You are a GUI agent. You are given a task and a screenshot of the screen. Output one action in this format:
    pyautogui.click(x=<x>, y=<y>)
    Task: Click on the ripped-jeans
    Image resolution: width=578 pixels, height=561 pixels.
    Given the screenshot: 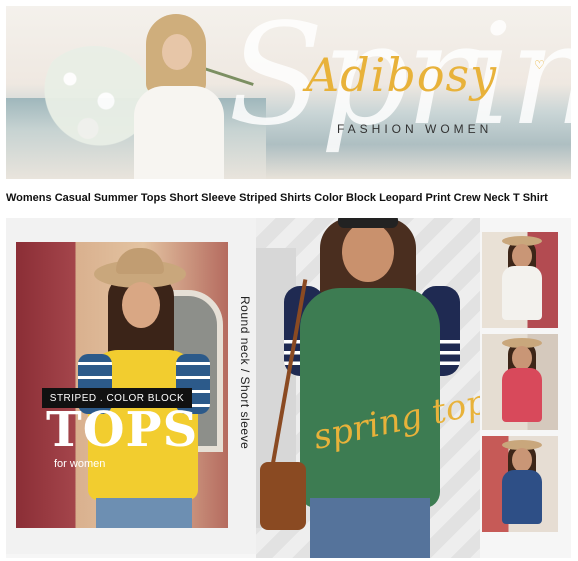 What is the action you would take?
    pyautogui.click(x=370, y=528)
    